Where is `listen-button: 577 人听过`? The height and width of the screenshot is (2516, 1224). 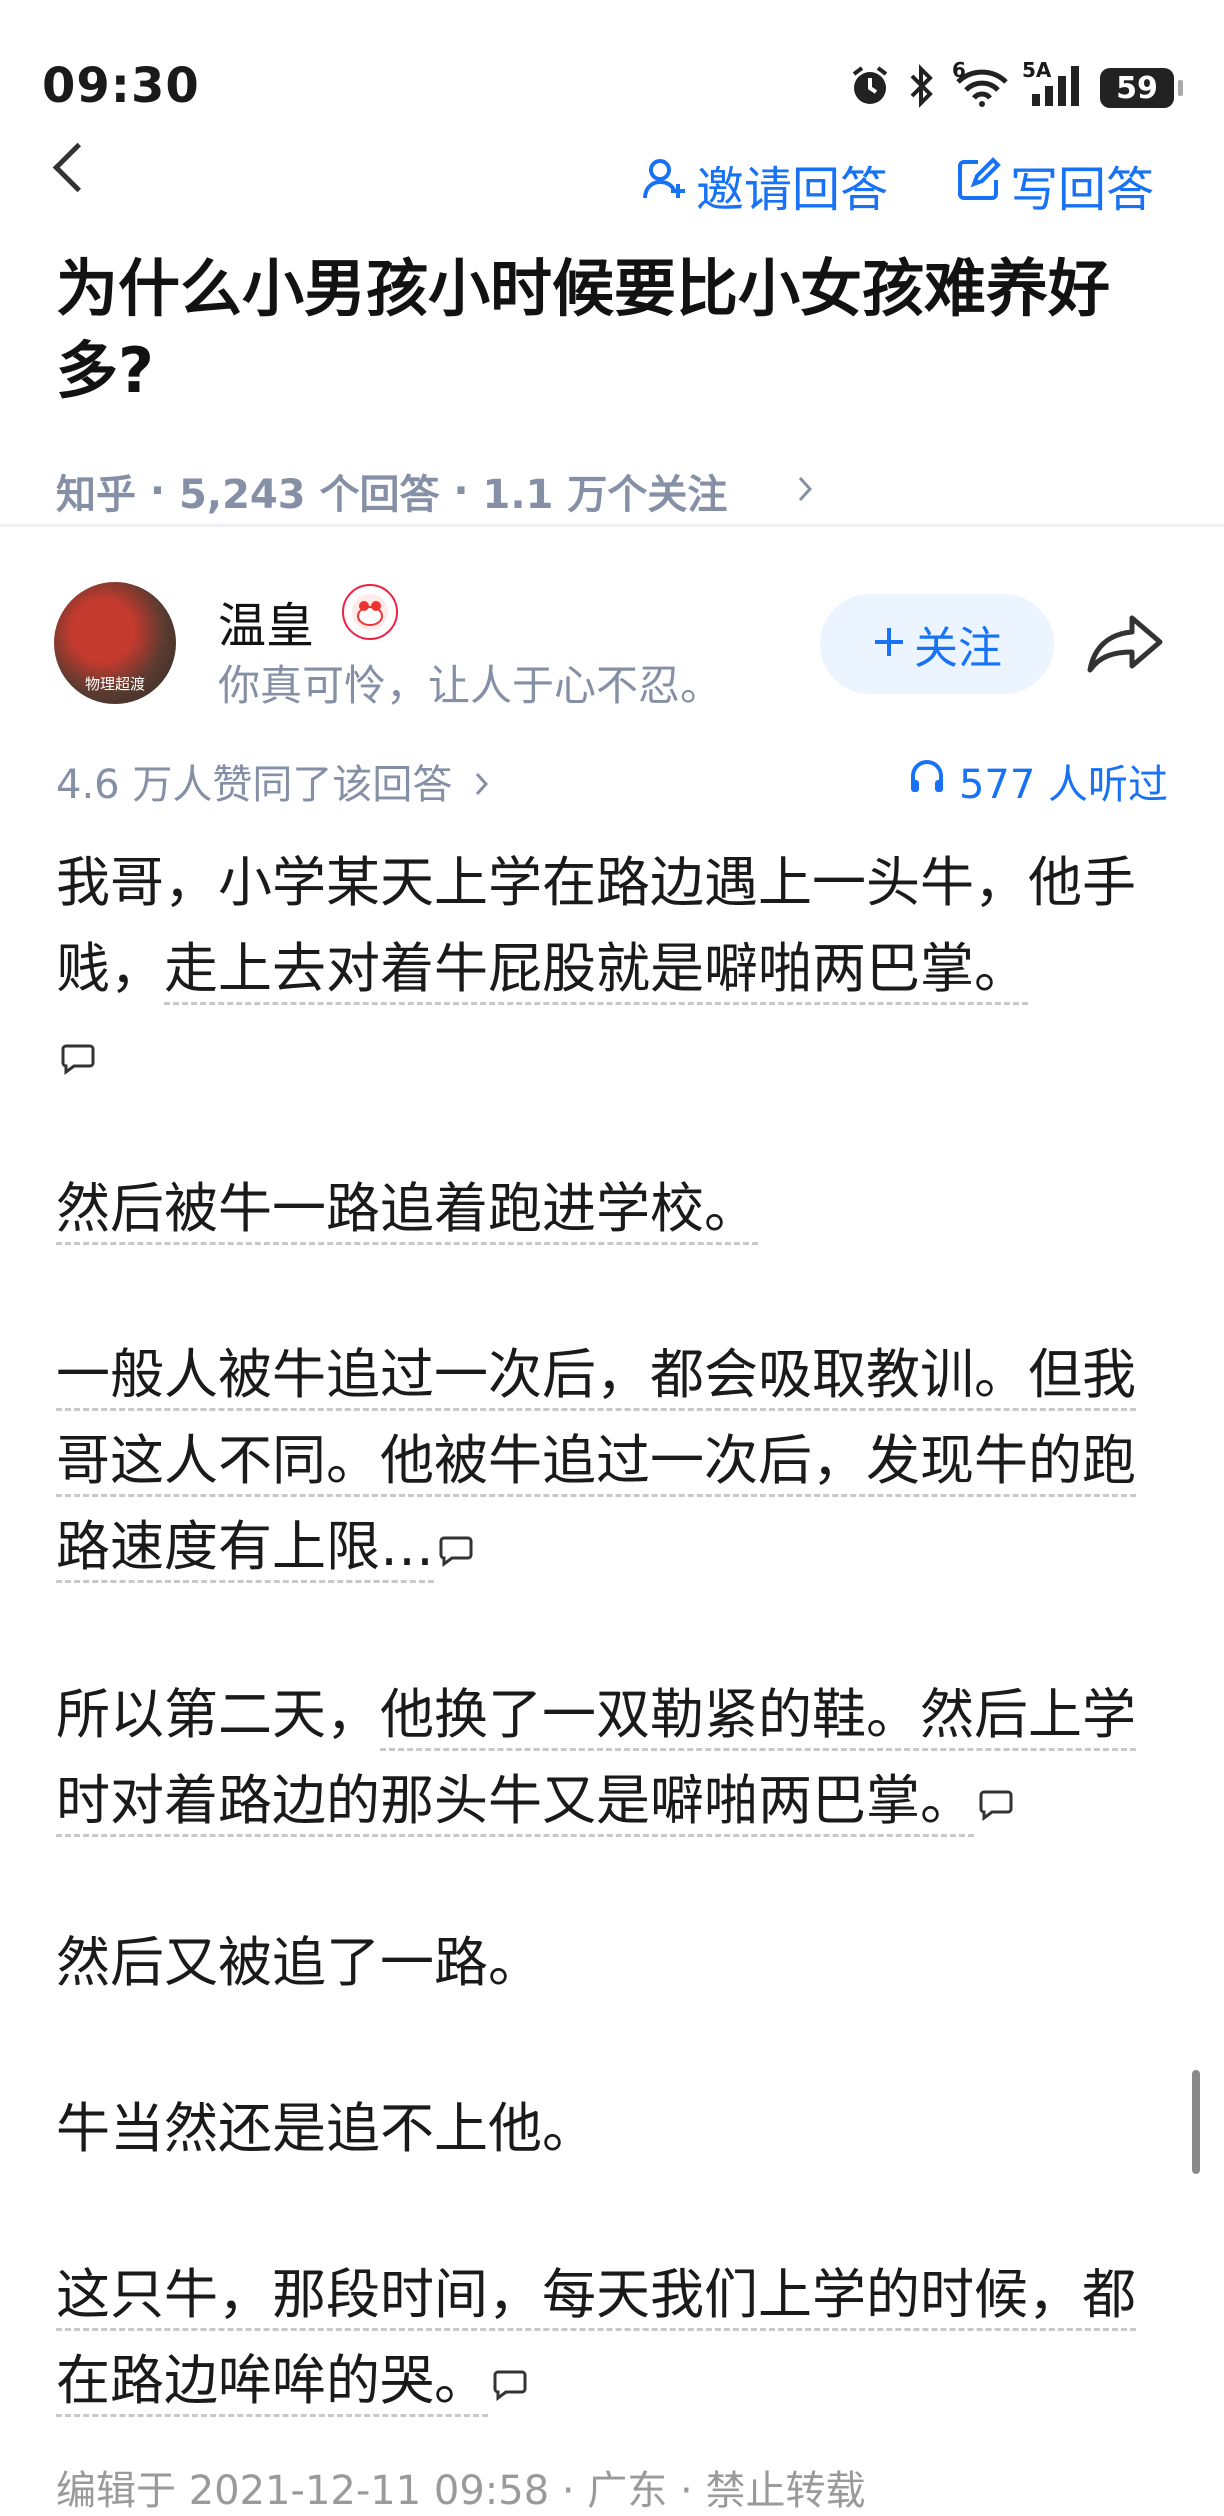 listen-button: 577 人听过 is located at coordinates (1037, 781).